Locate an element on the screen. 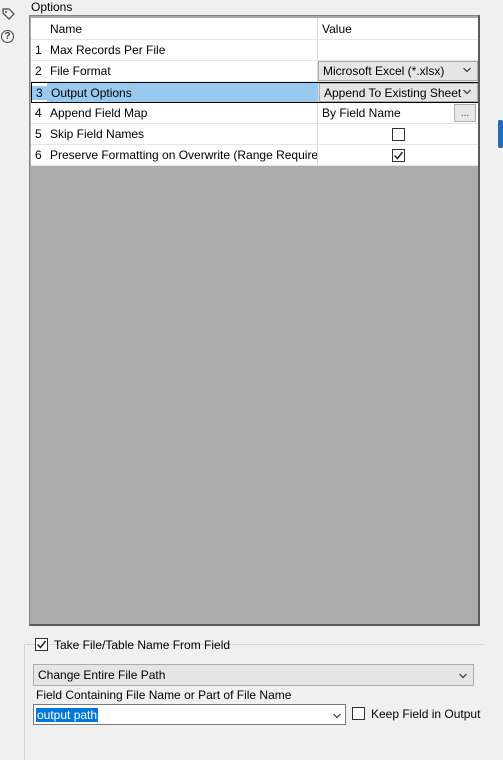  skip-field-names-checkbox is located at coordinates (398, 134).